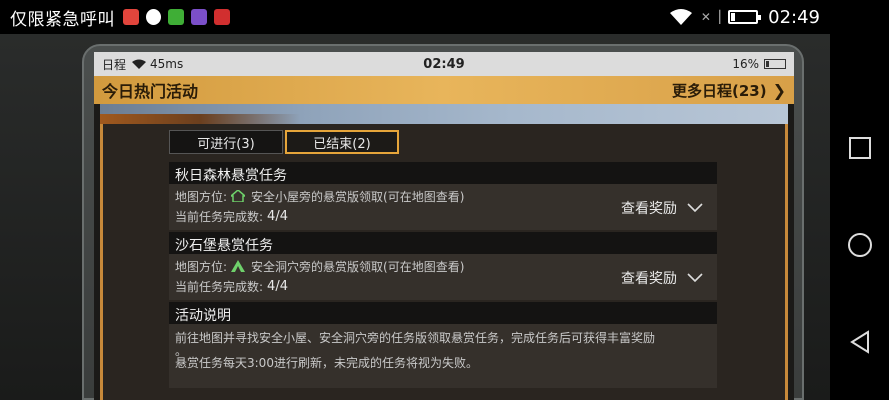  What do you see at coordinates (181, 351) in the screenshot?
I see `description-line: 。` at bounding box center [181, 351].